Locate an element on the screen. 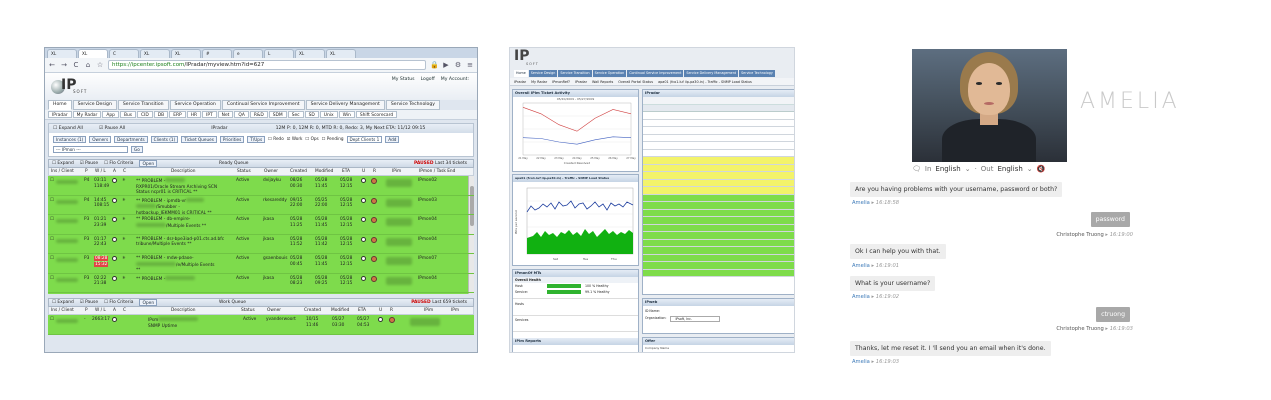 This screenshot has height=400, width=1271. tab-home: Home is located at coordinates (60, 105).